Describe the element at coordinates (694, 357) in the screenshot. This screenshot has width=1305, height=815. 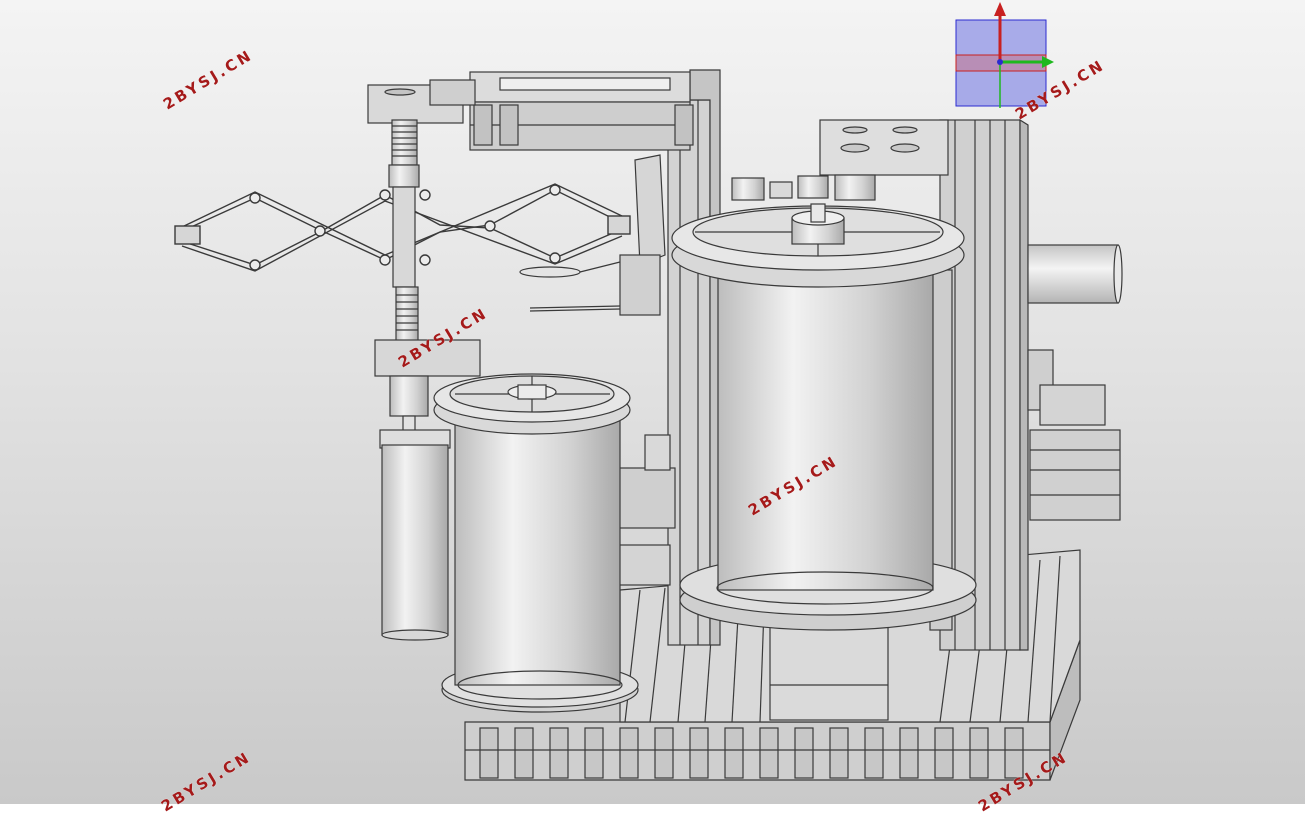
I see `center-post` at that location.